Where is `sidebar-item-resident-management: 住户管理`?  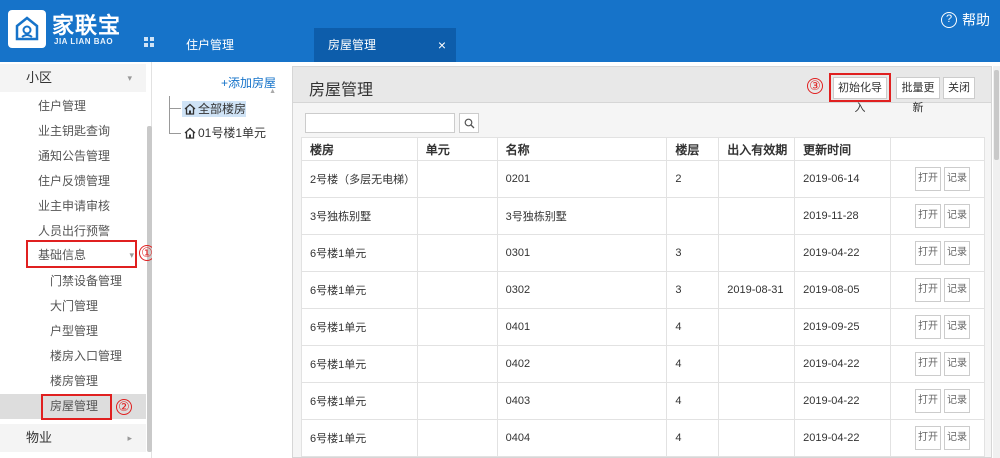 sidebar-item-resident-management: 住户管理 is located at coordinates (73, 106).